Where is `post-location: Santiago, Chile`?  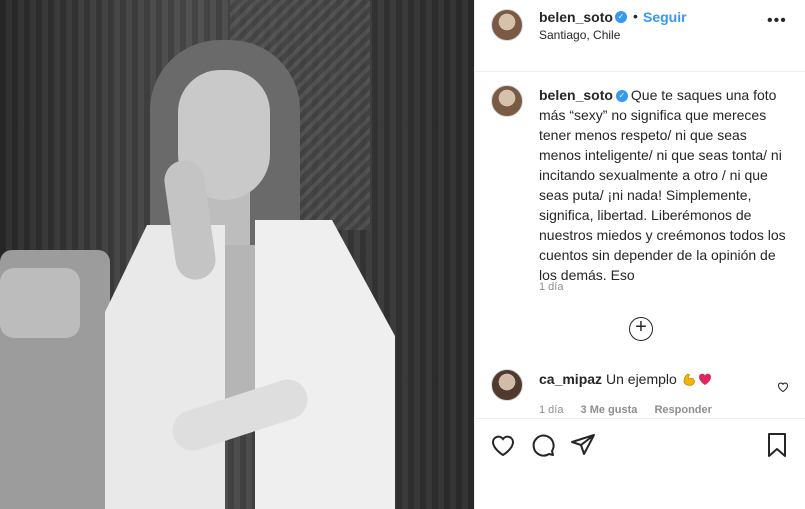 post-location: Santiago, Chile is located at coordinates (579, 35).